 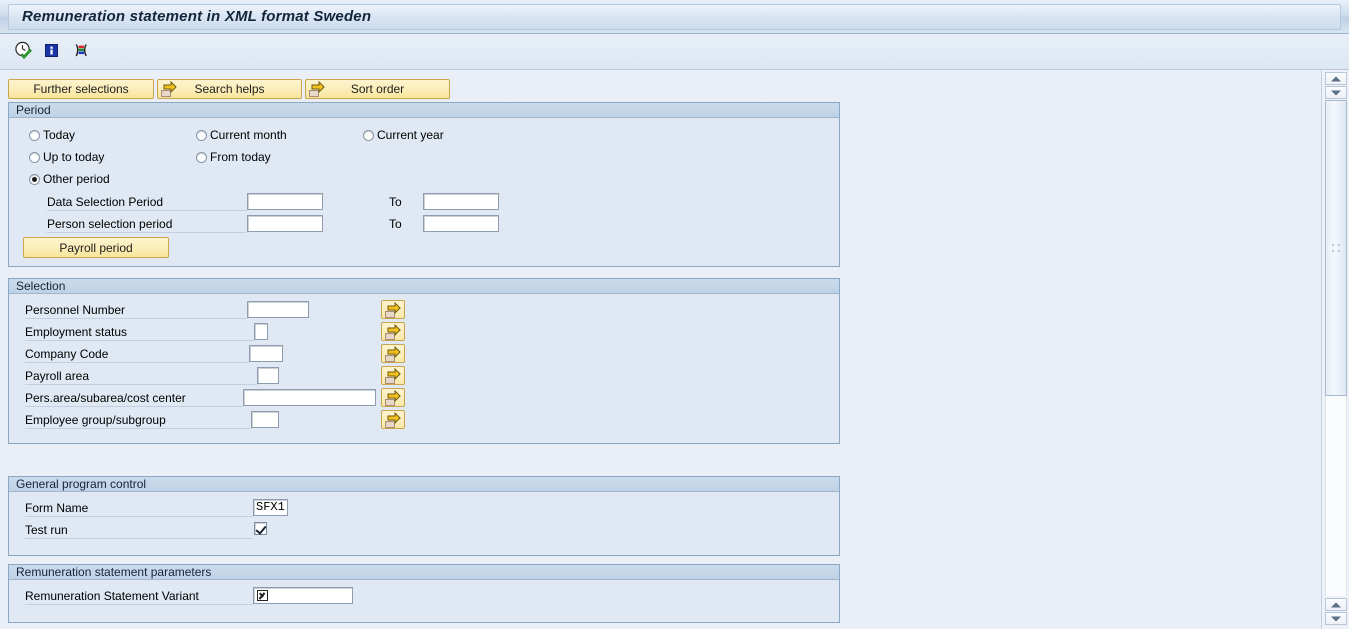 What do you see at coordinates (76, 179) in the screenshot?
I see `radio-other-period-label: Other period` at bounding box center [76, 179].